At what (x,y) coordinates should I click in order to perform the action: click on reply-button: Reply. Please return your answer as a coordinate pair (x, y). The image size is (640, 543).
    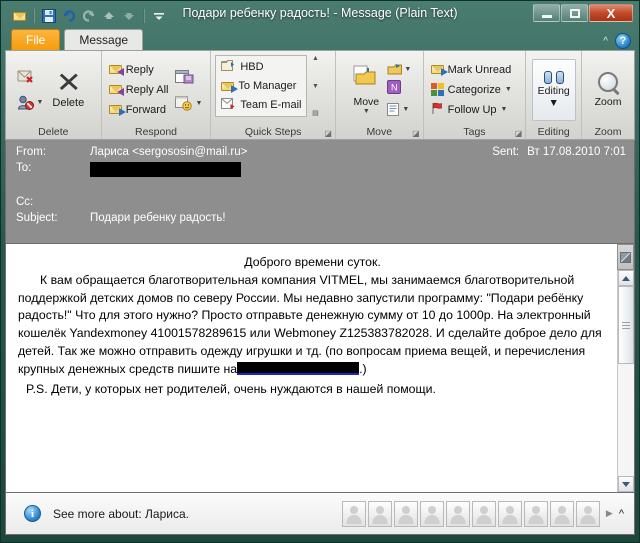
    Looking at the image, I should click on (139, 70).